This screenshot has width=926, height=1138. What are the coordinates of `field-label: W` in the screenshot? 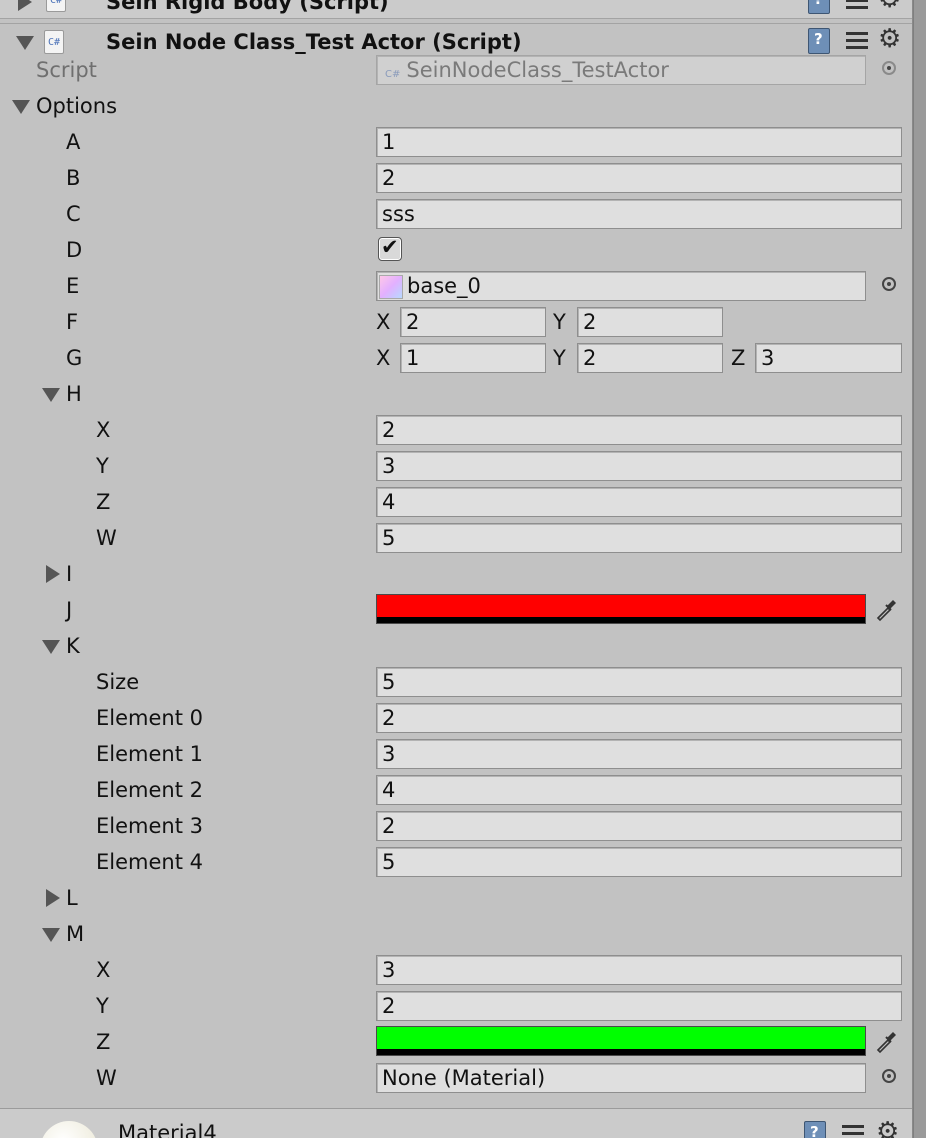 It's located at (106, 538).